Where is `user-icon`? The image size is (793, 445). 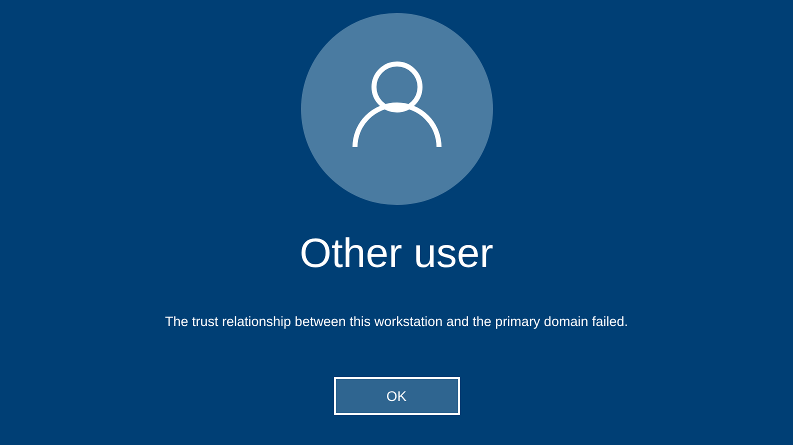 user-icon is located at coordinates (397, 105).